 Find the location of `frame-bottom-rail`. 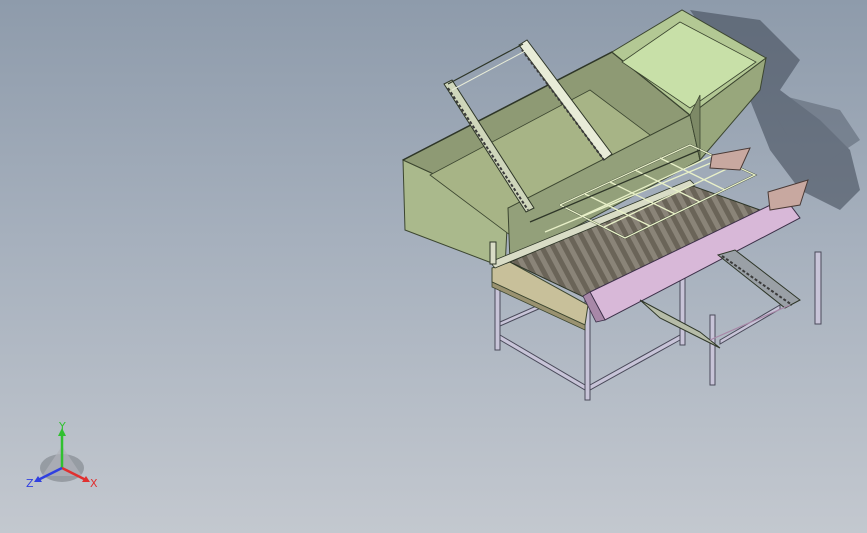

frame-bottom-rail is located at coordinates (542, 362).